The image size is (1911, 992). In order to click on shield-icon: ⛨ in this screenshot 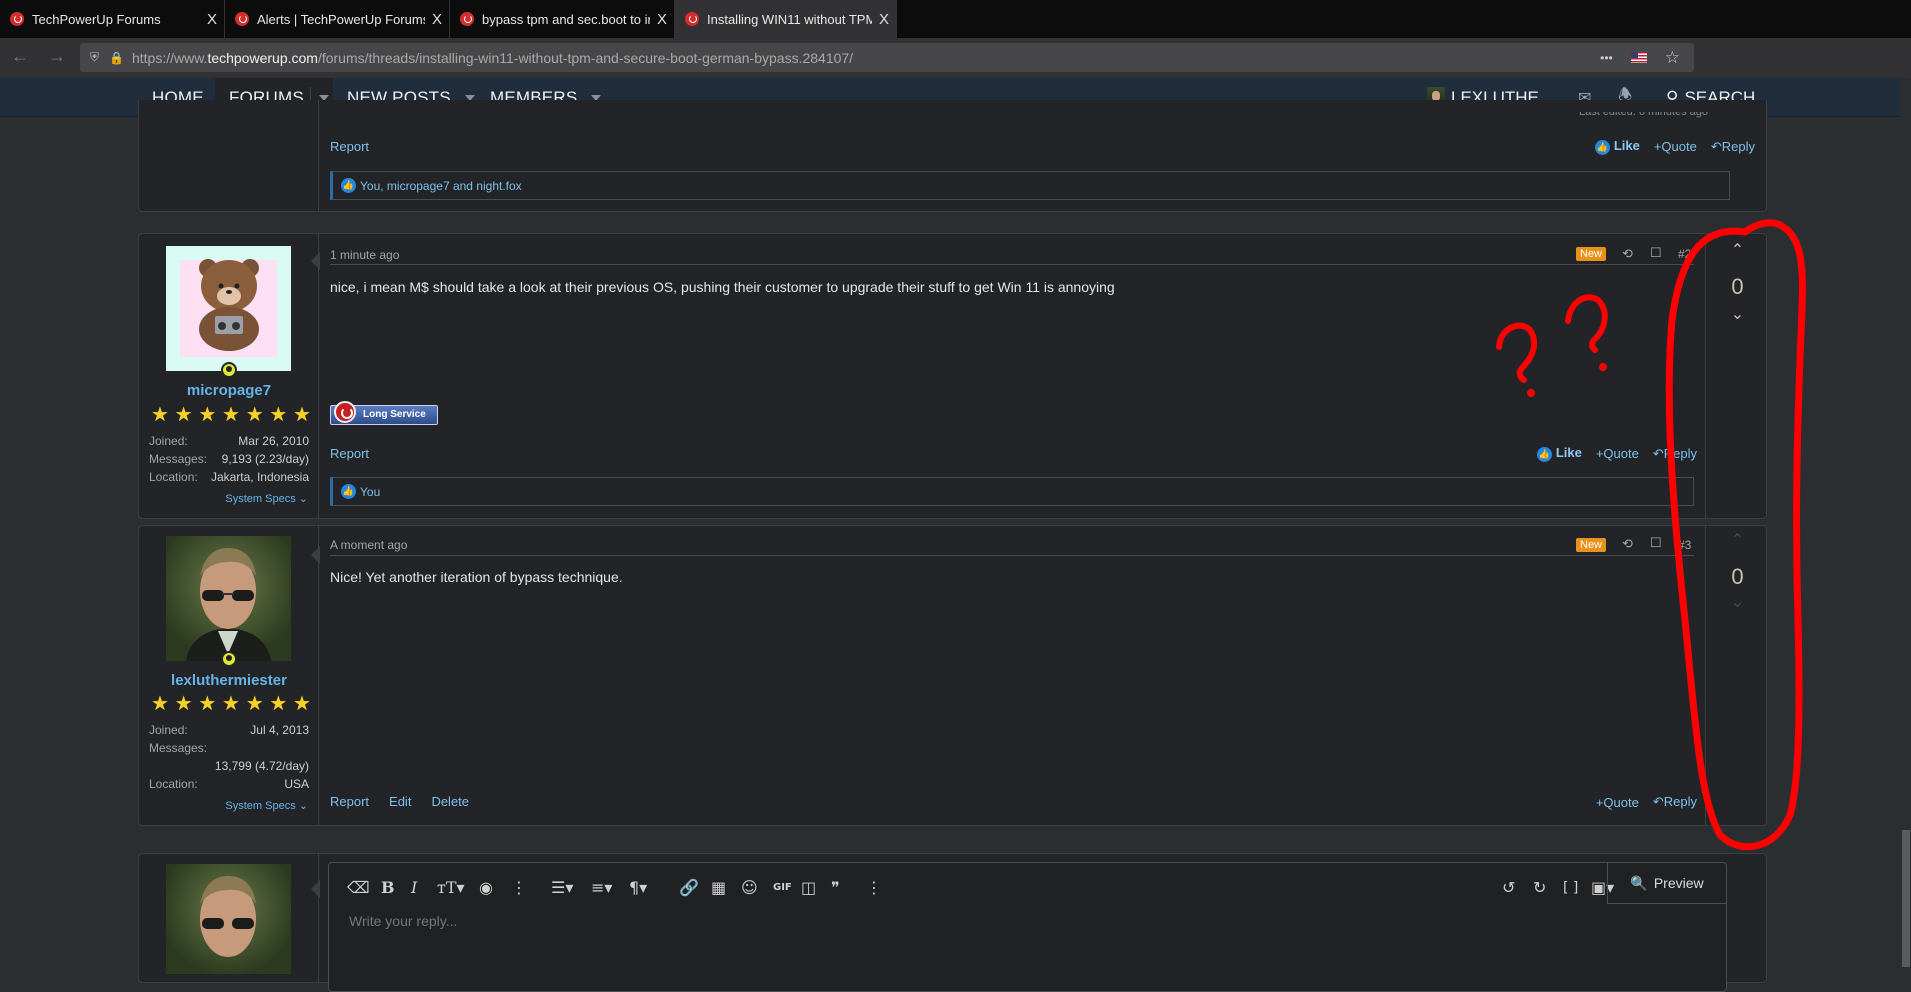, I will do `click(94, 57)`.